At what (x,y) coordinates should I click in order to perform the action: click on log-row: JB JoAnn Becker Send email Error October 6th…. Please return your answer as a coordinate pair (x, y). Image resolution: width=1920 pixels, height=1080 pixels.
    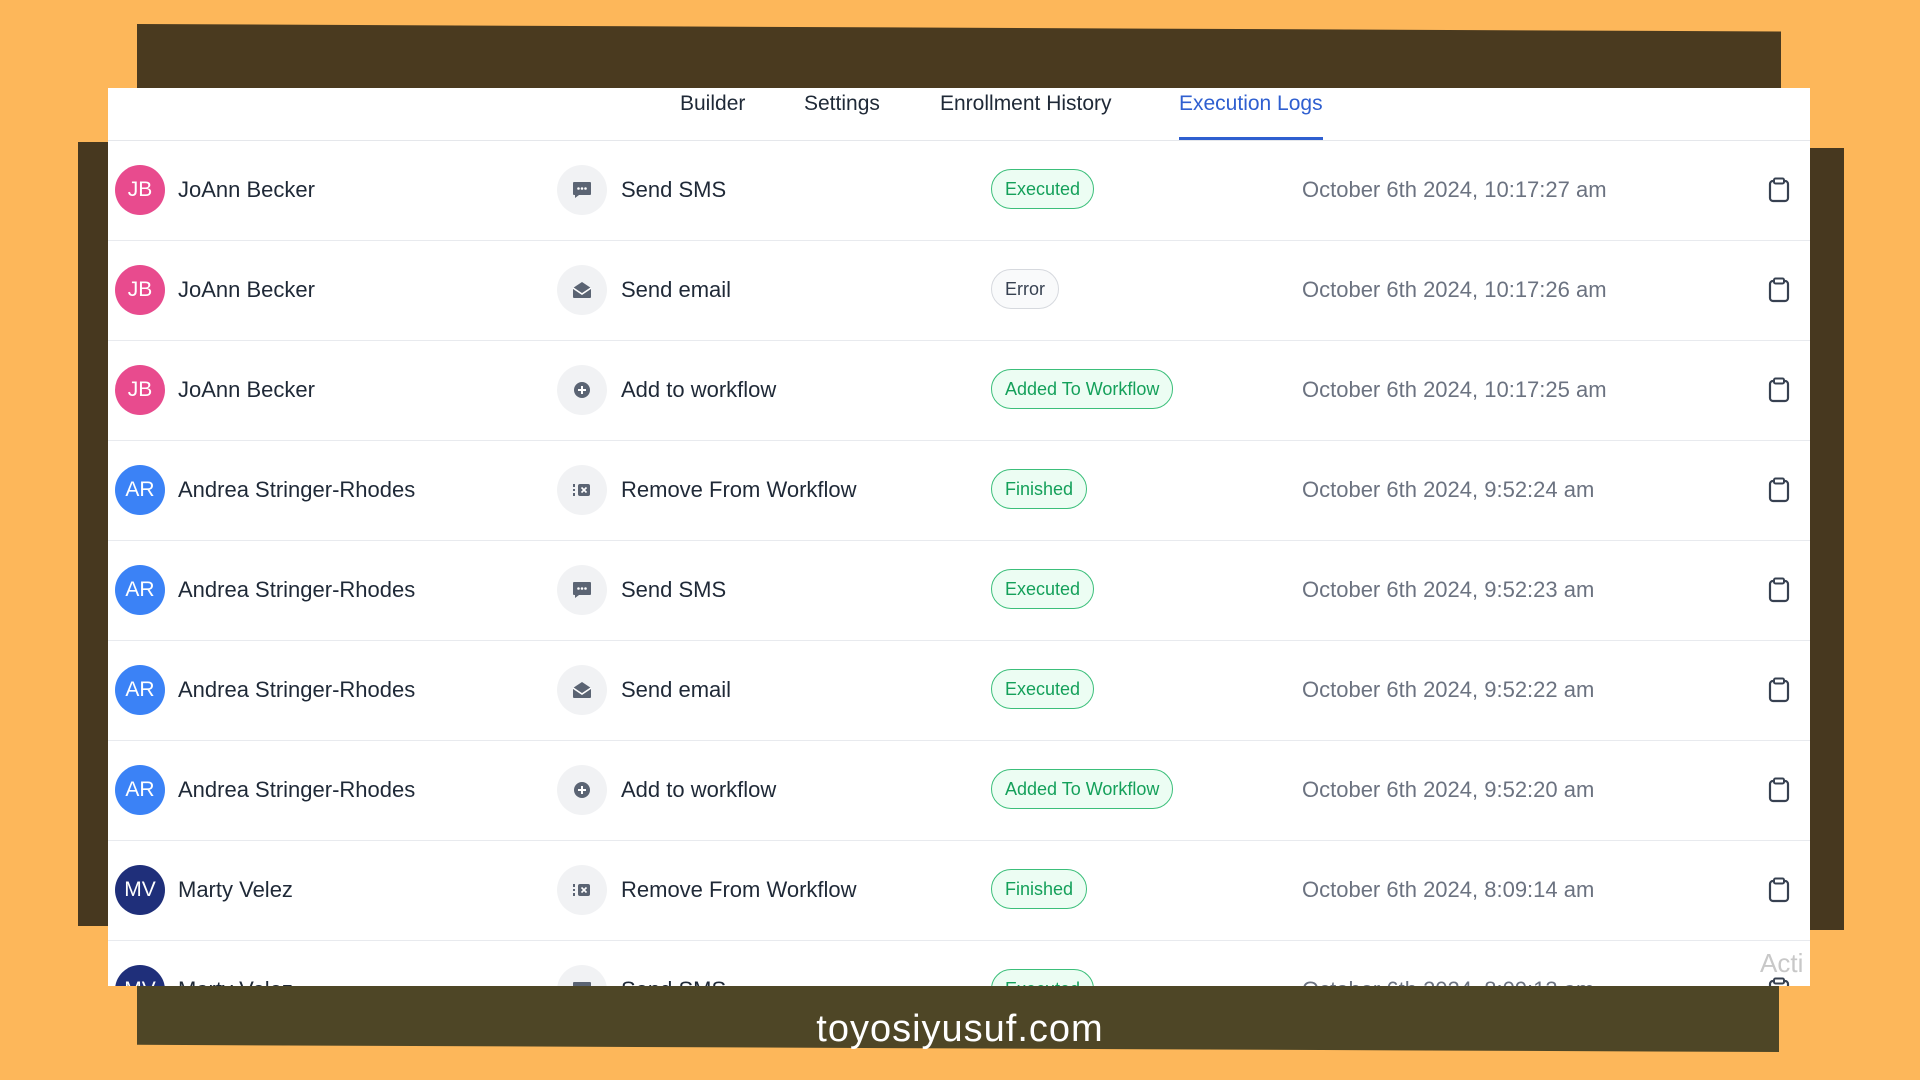
    Looking at the image, I should click on (959, 291).